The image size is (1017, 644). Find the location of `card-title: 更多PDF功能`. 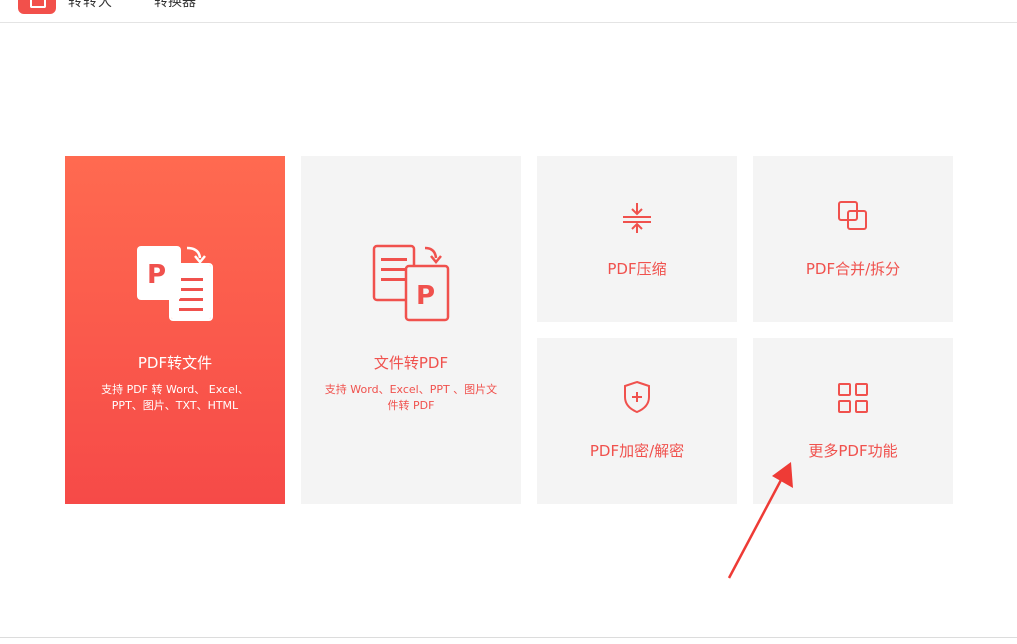

card-title: 更多PDF功能 is located at coordinates (853, 451).